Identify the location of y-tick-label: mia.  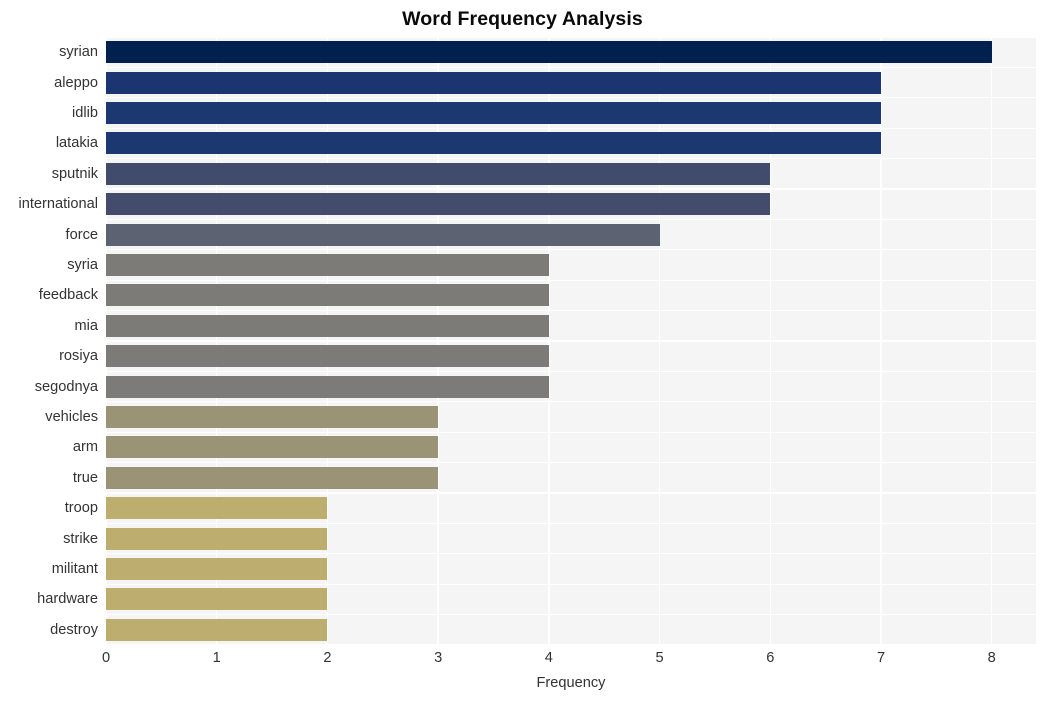
(86, 325).